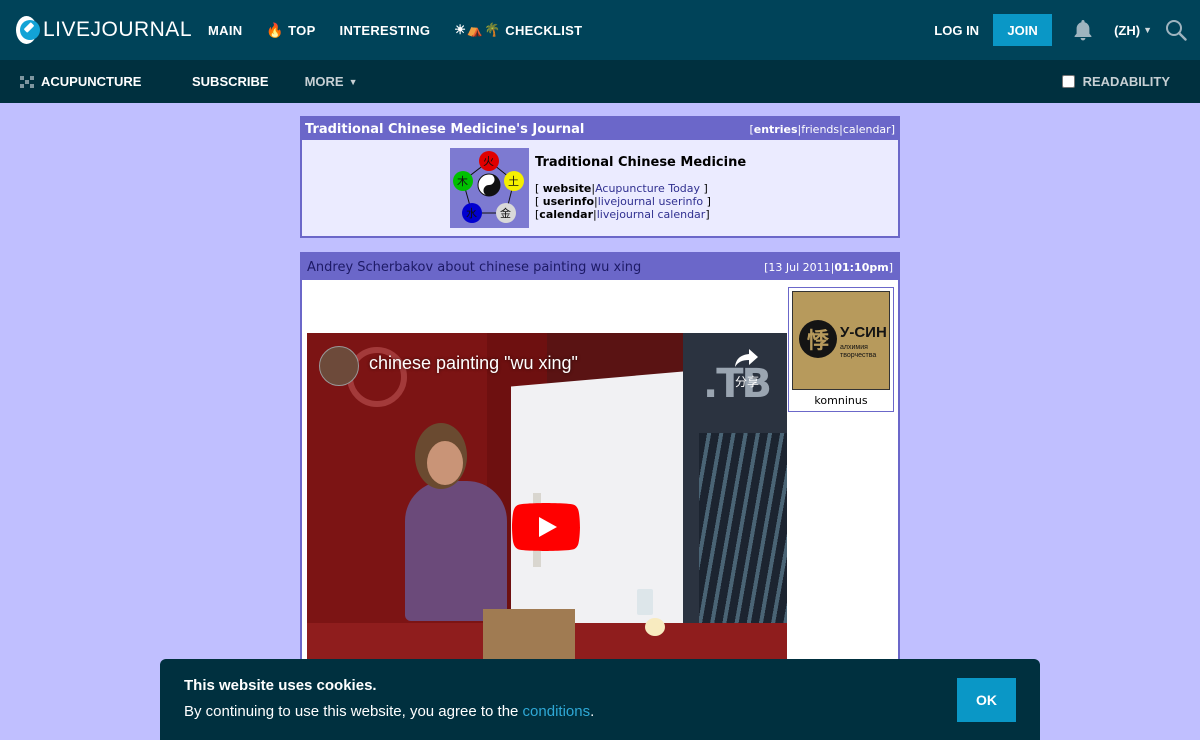  I want to click on conditions-link: conditions, so click(557, 711).